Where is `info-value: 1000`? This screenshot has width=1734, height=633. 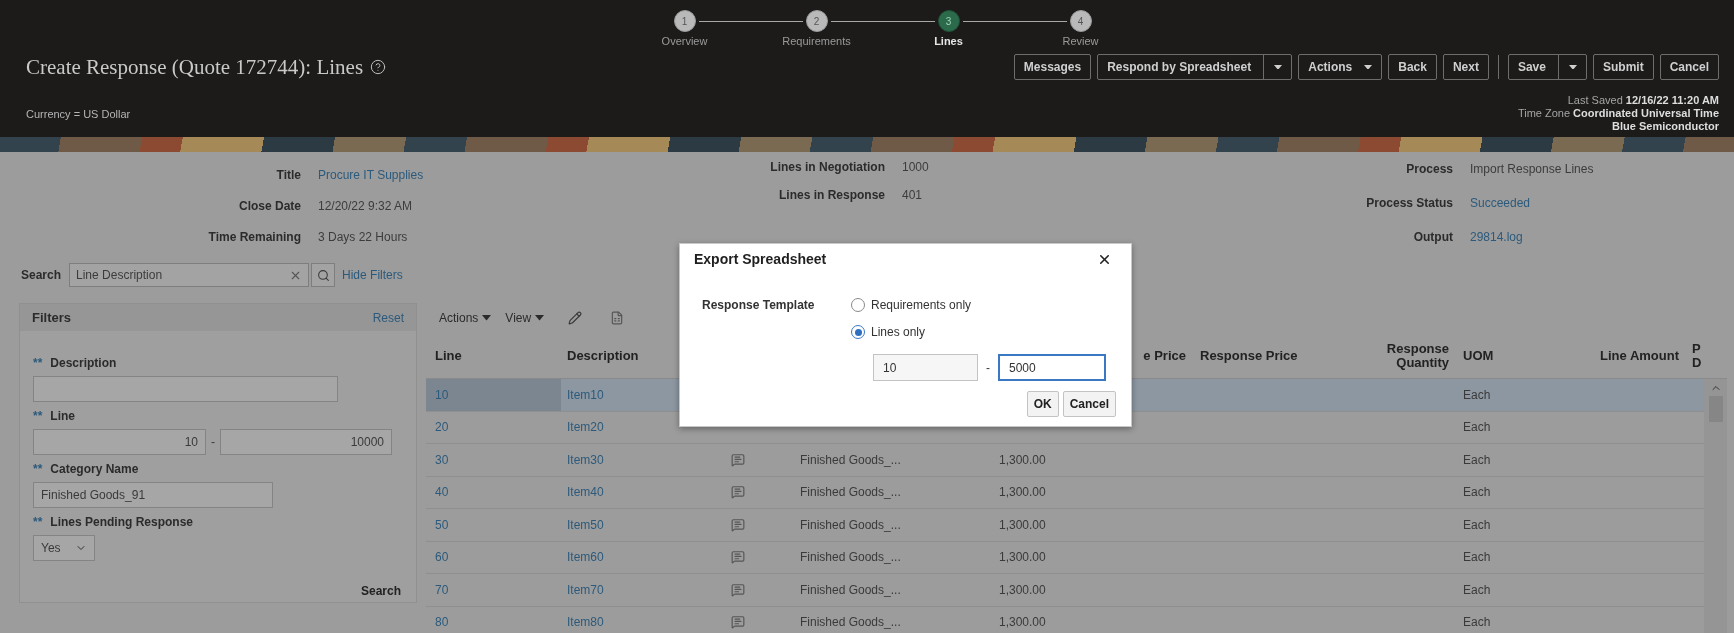 info-value: 1000 is located at coordinates (915, 167).